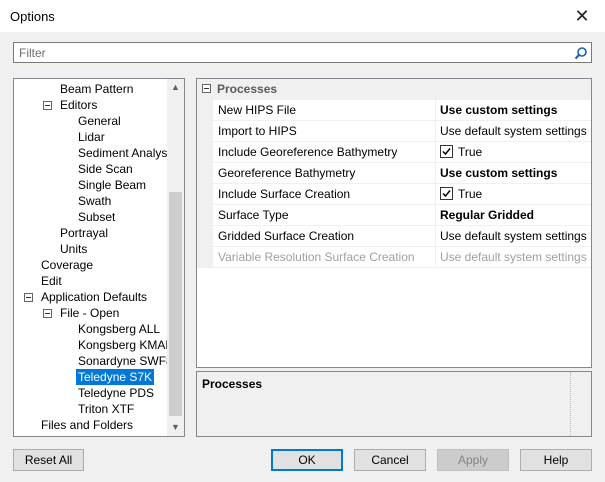 This screenshot has width=605, height=482. What do you see at coordinates (105, 169) in the screenshot?
I see `tree-item: Side Scan` at bounding box center [105, 169].